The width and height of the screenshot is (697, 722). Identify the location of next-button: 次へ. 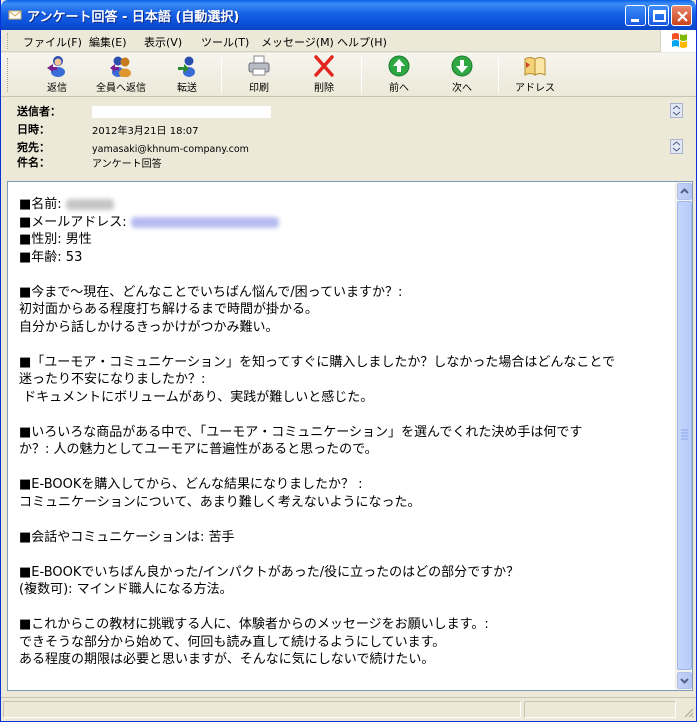
(462, 75).